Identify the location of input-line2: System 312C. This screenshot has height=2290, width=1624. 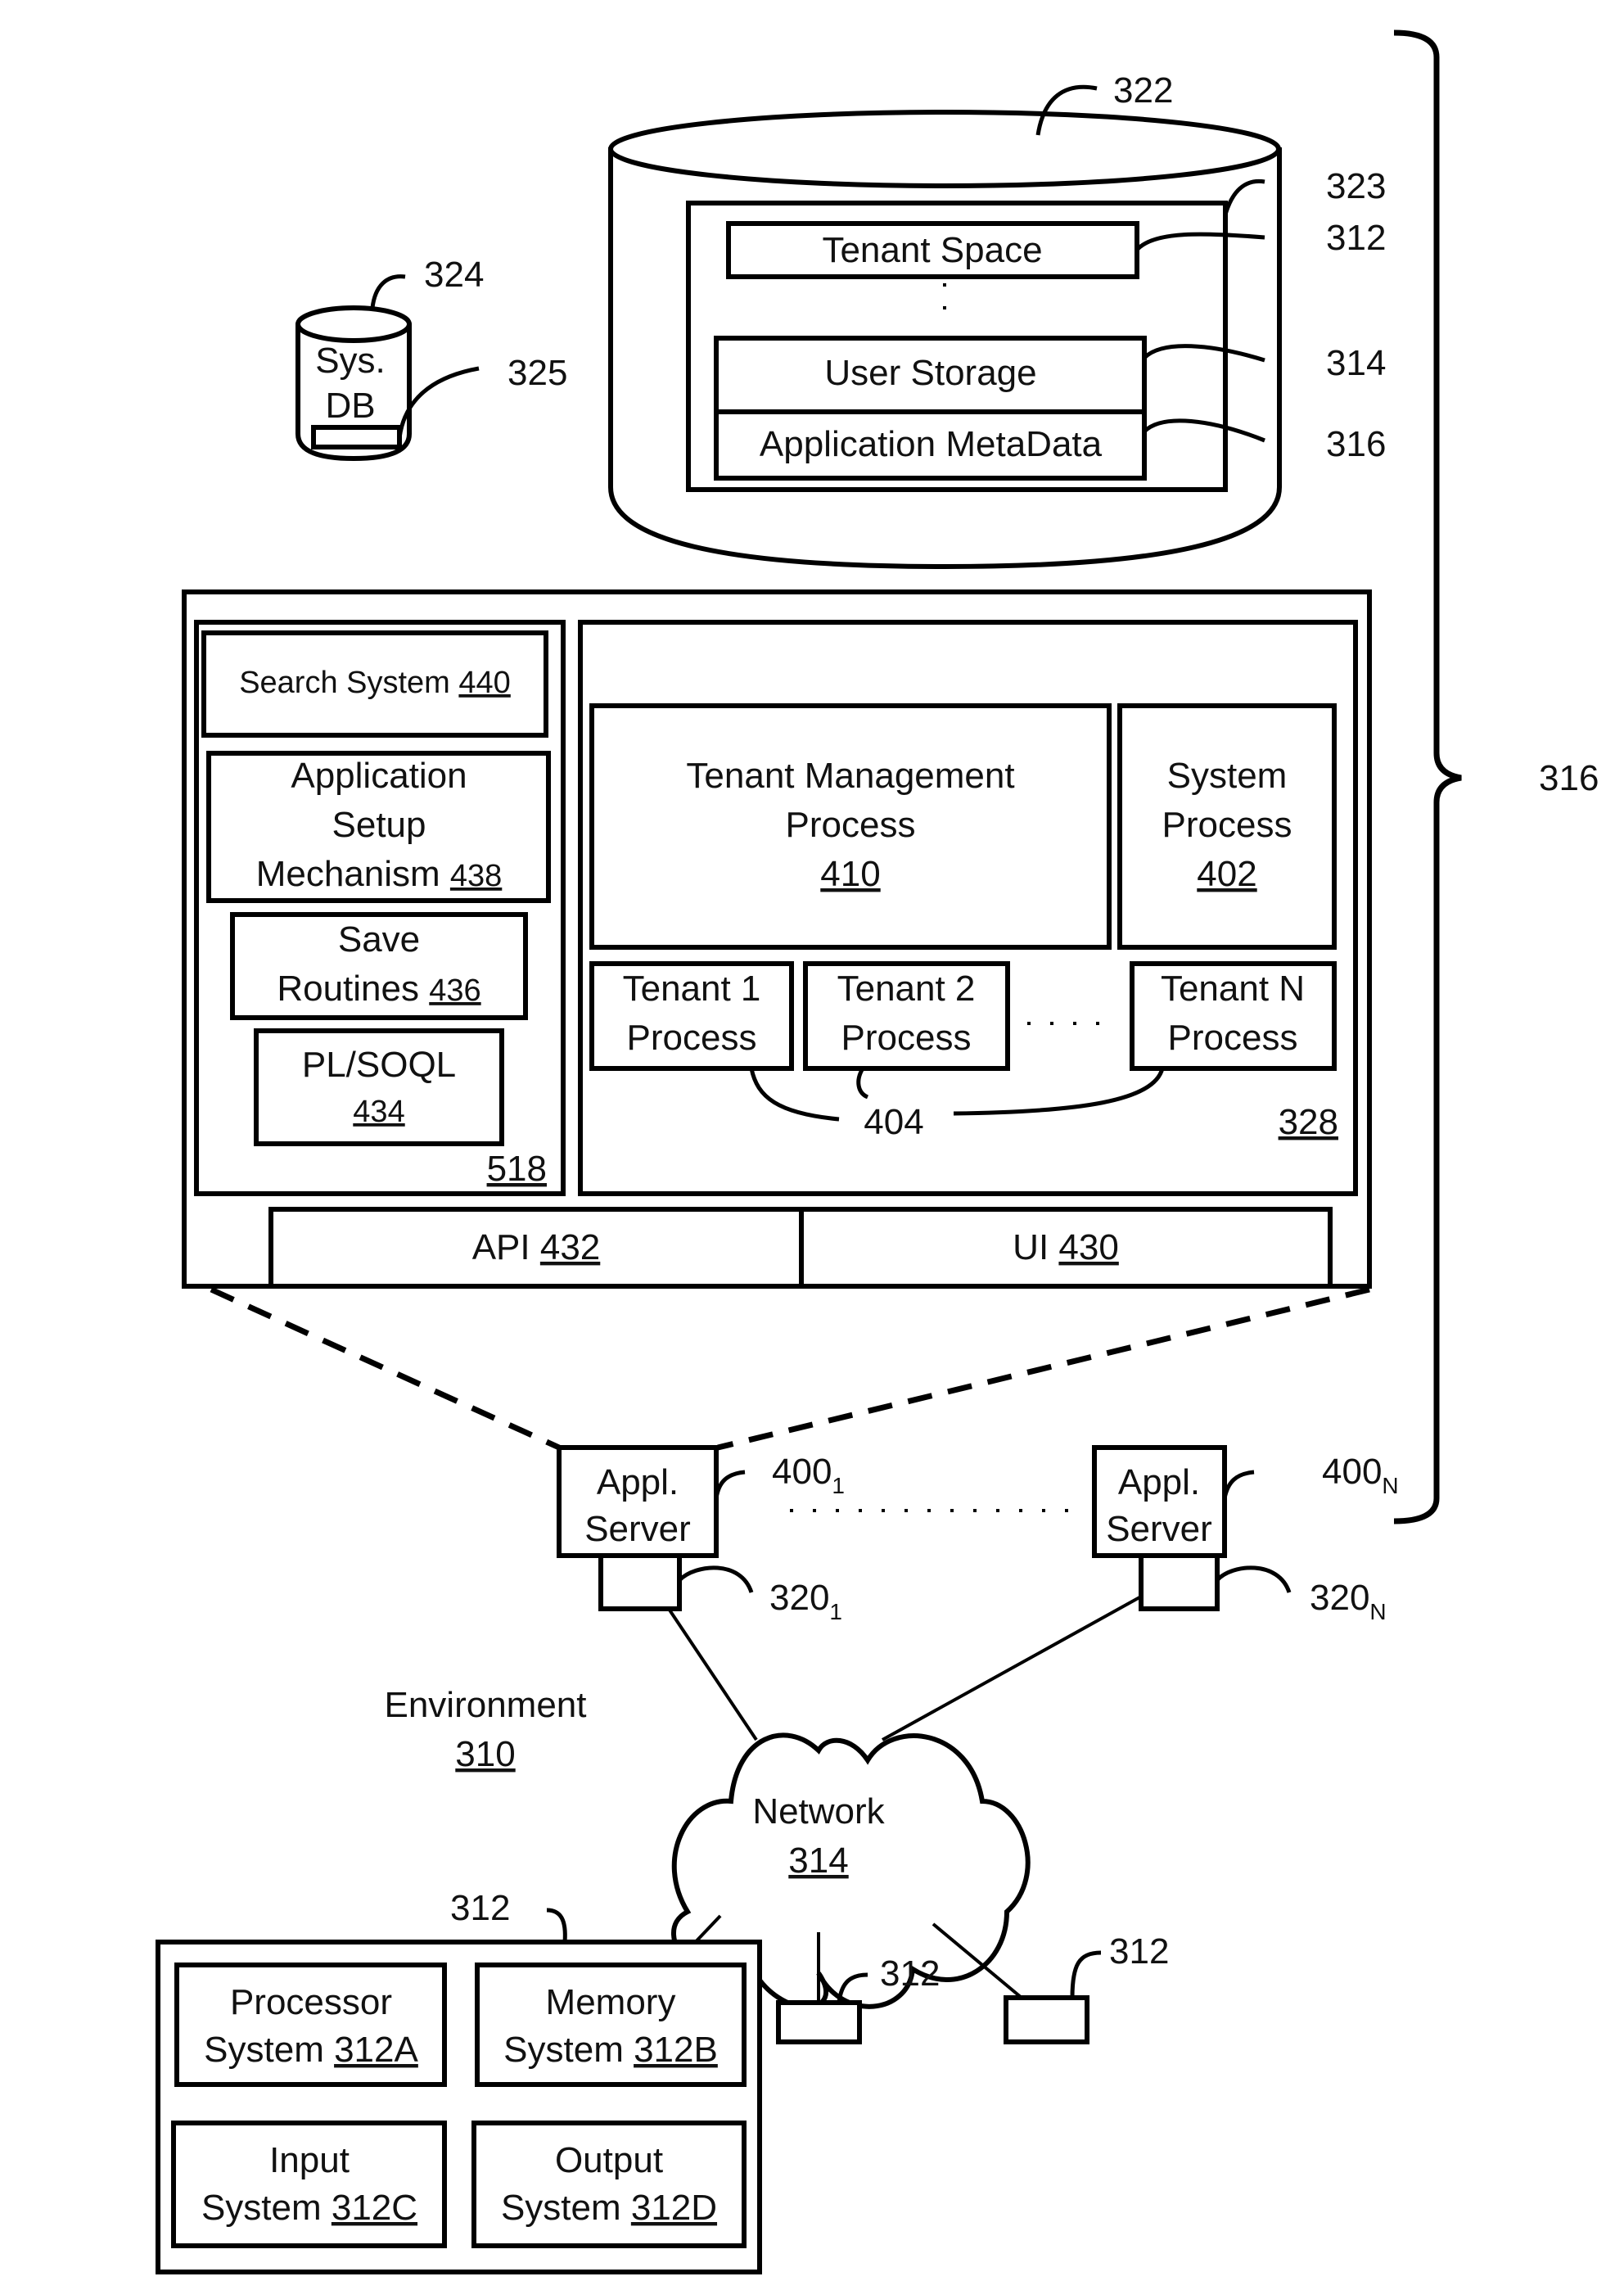
(309, 2208).